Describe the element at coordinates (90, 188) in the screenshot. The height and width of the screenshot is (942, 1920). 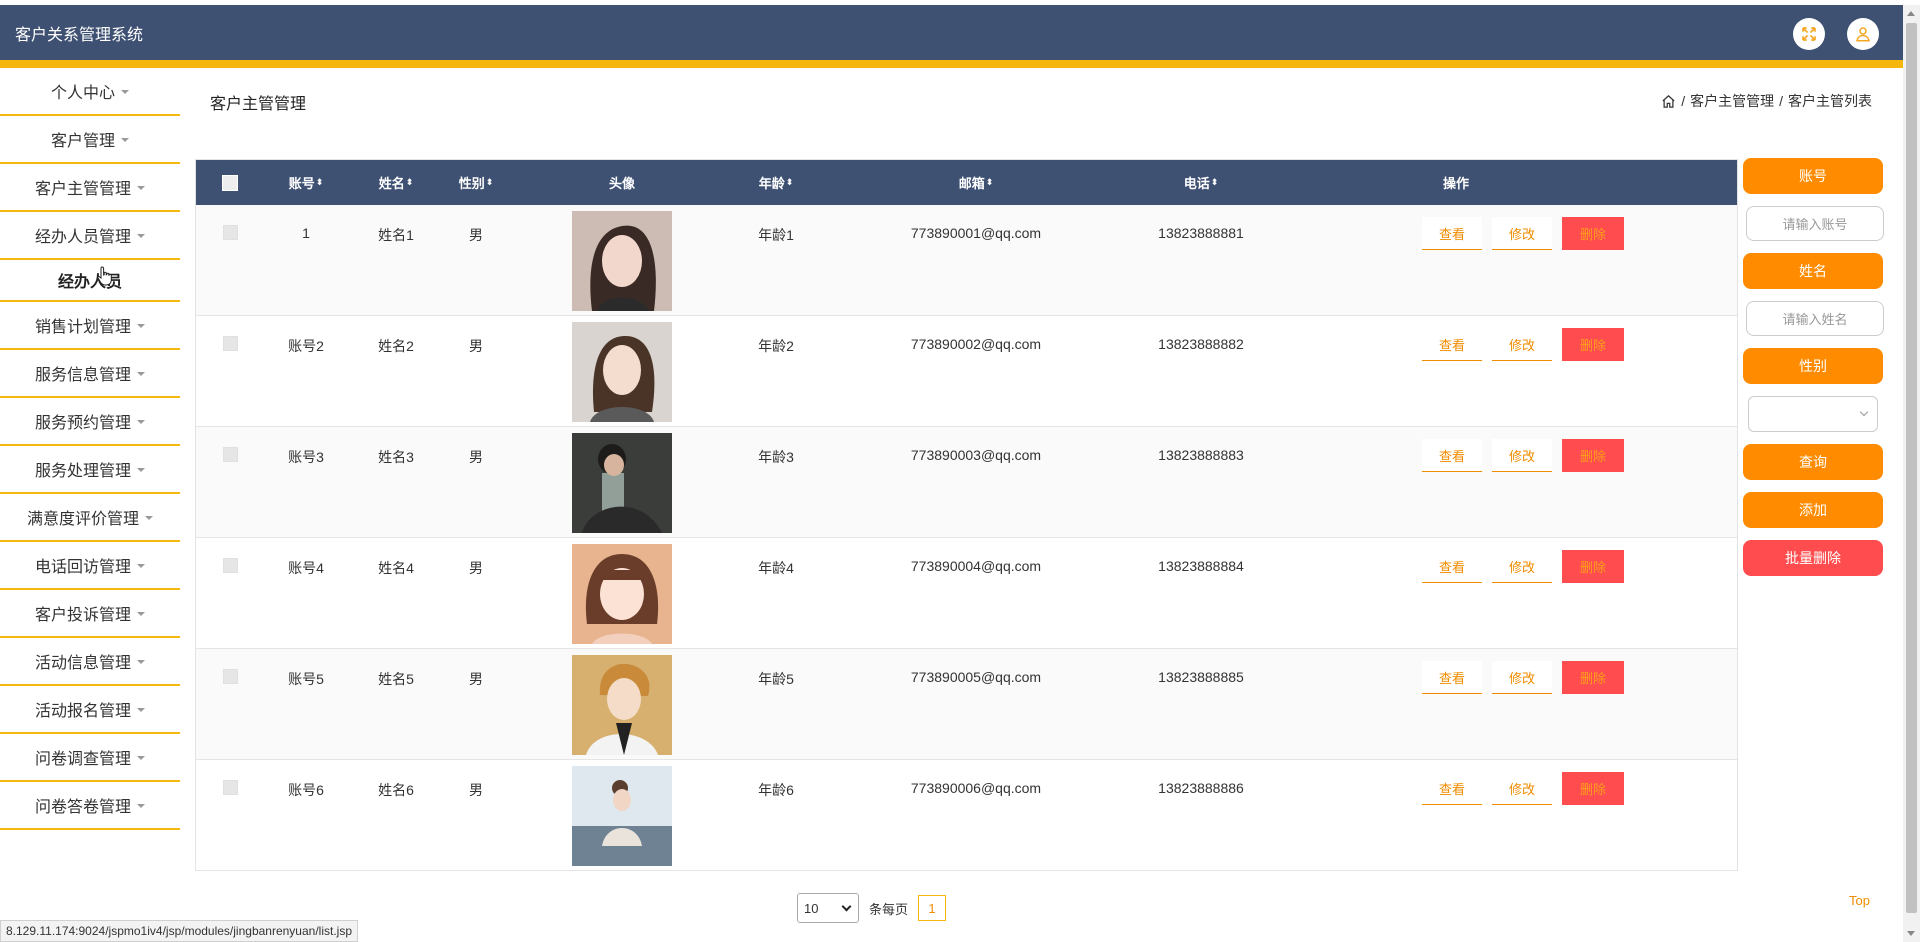
I see `sidebar-item-customer-supervisors: 客户主管管理` at that location.